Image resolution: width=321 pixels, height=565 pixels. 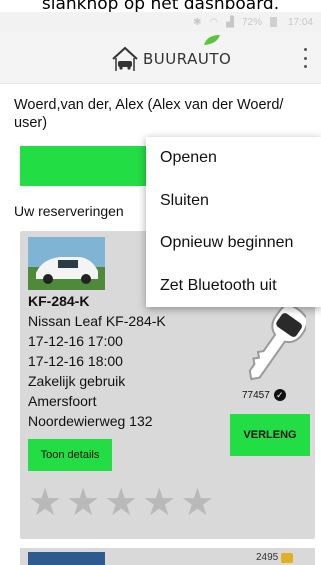 I want to click on caption-text: slanknop op het dashboard., so click(x=160, y=6).